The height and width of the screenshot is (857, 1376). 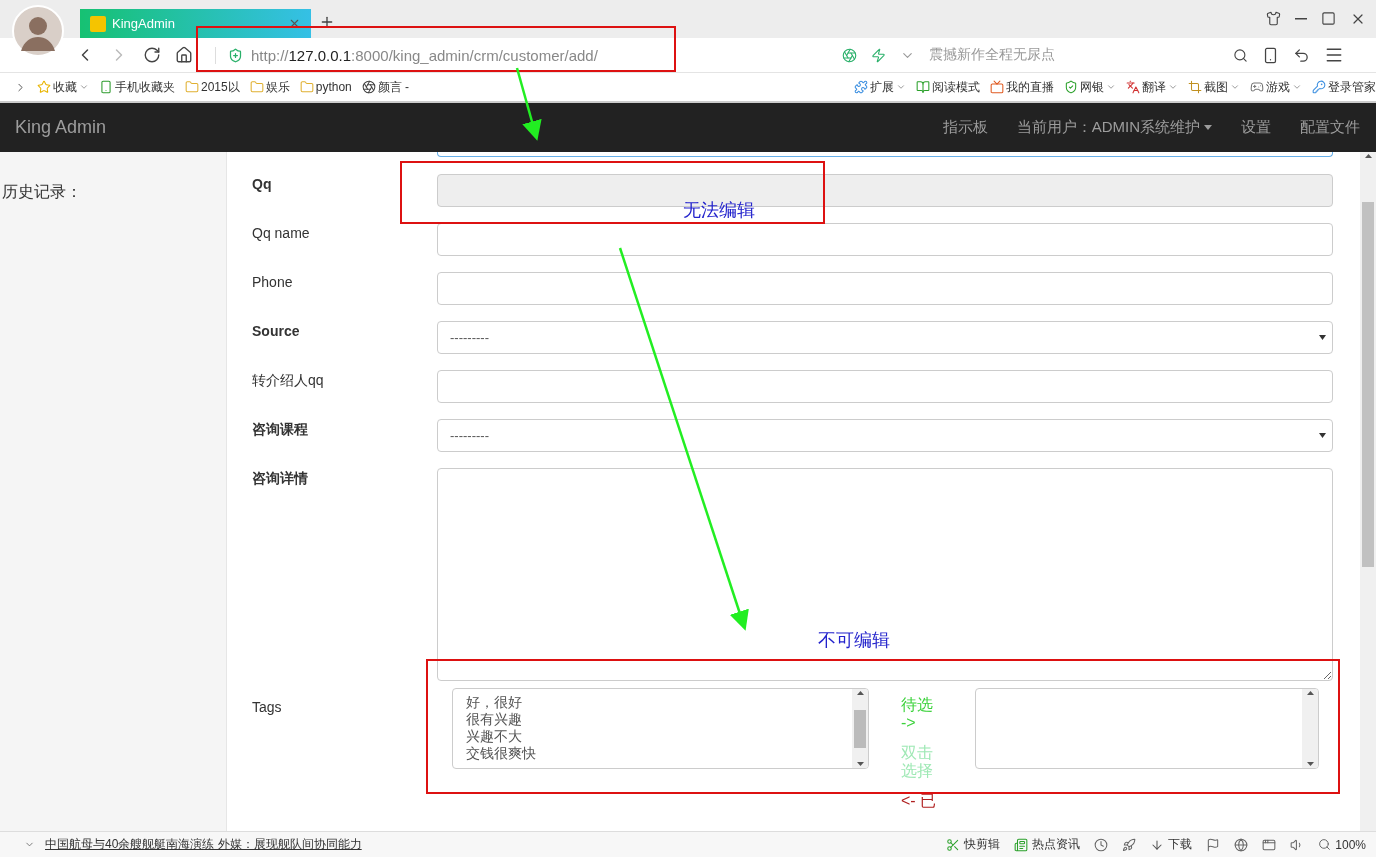 I want to click on crop-icon, so click(x=1195, y=87).